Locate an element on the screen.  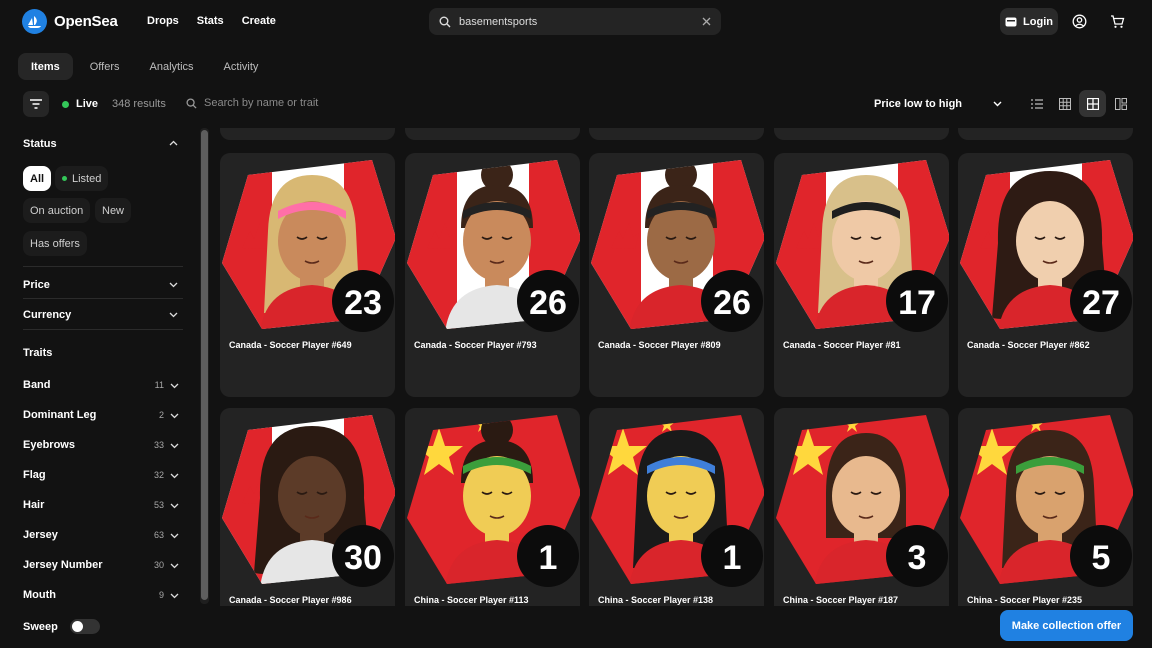
nft-card: 30 Canada - Soccer Player #986 is located at coordinates (307, 507).